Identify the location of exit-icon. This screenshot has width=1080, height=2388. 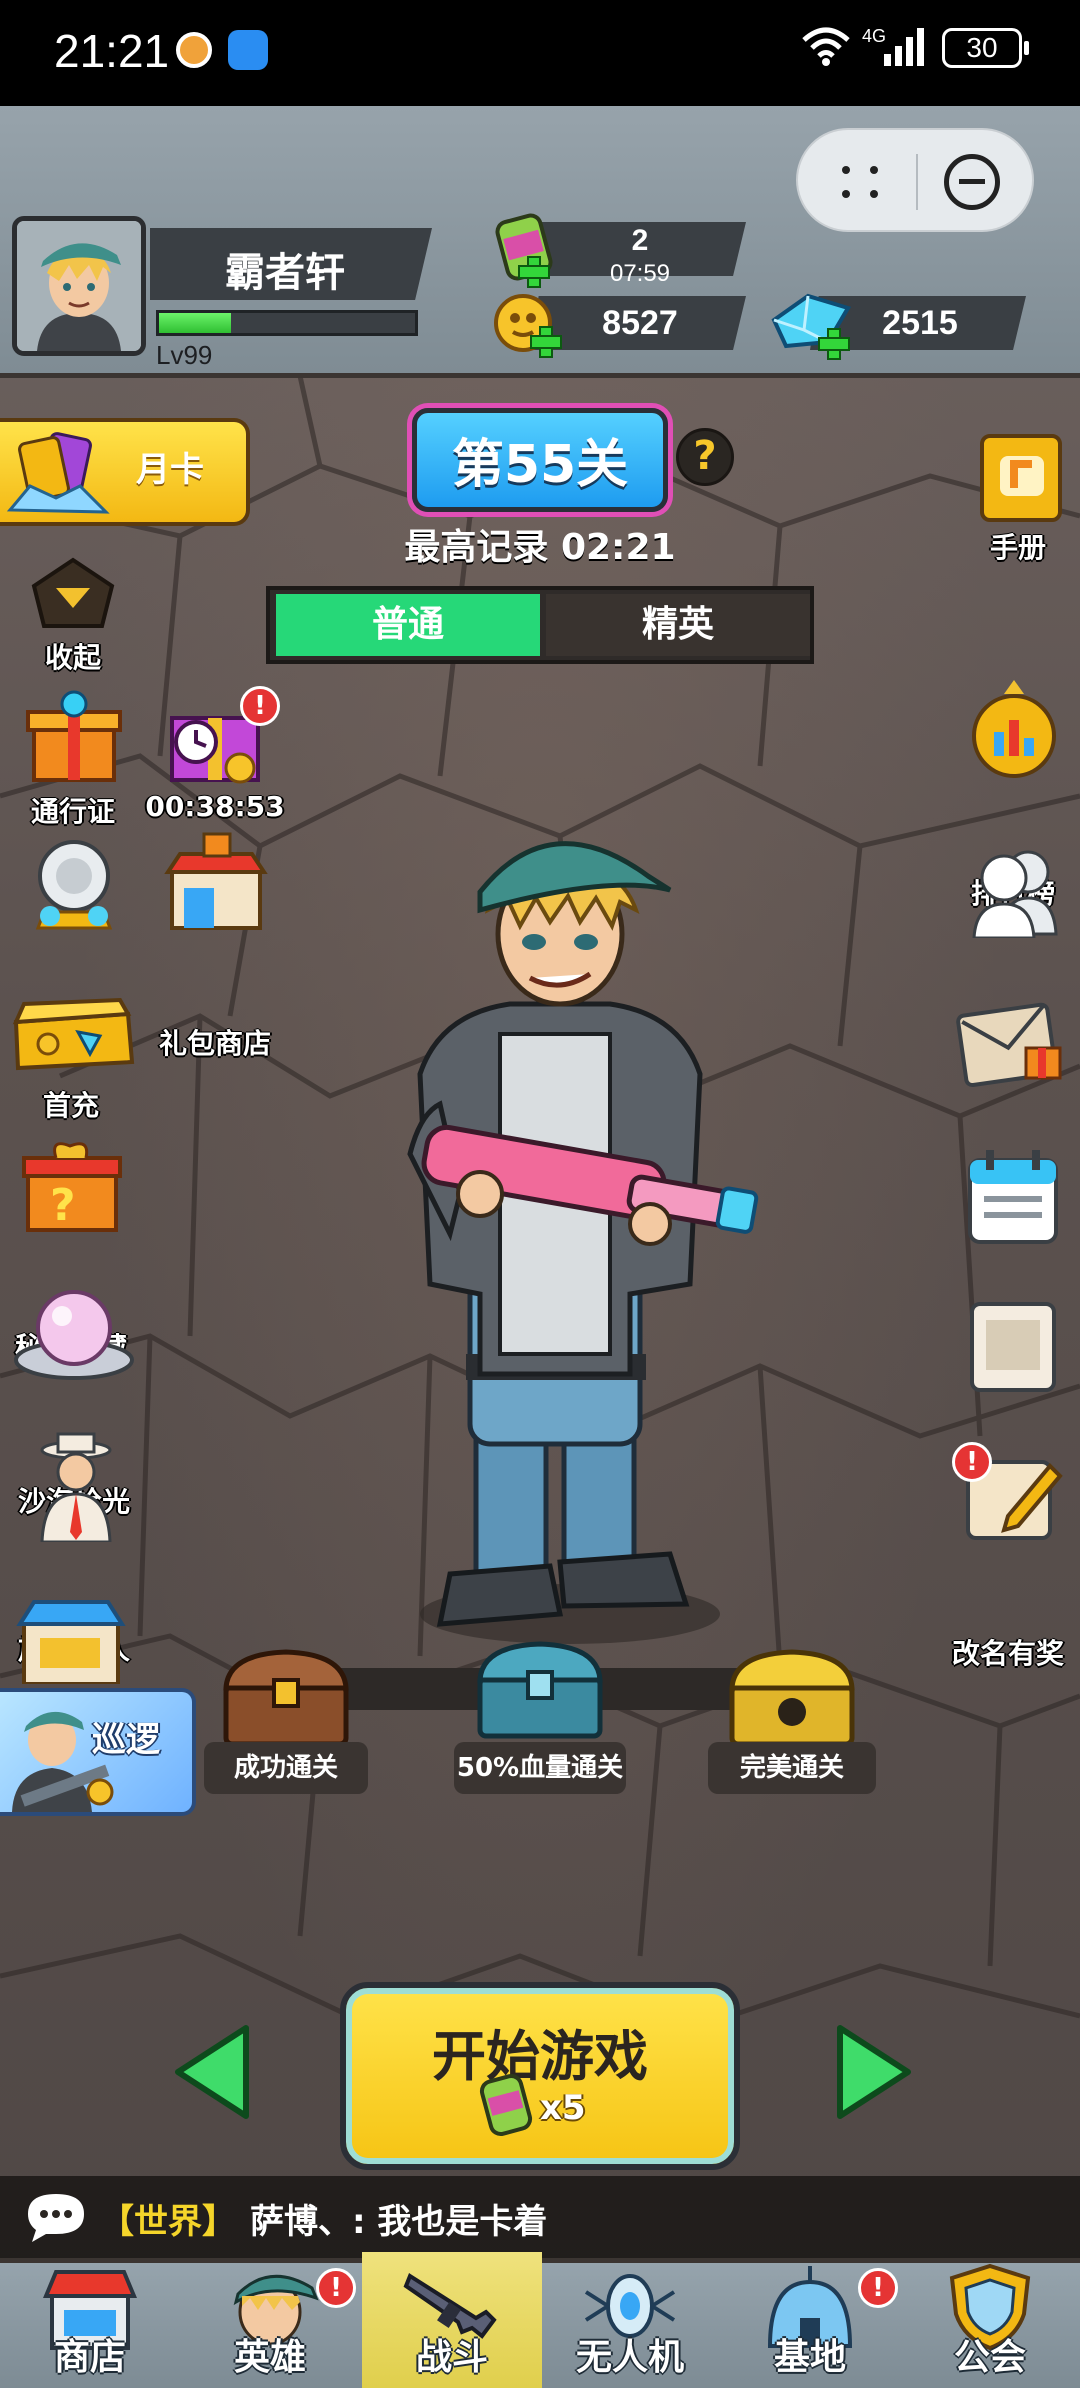
(972, 182).